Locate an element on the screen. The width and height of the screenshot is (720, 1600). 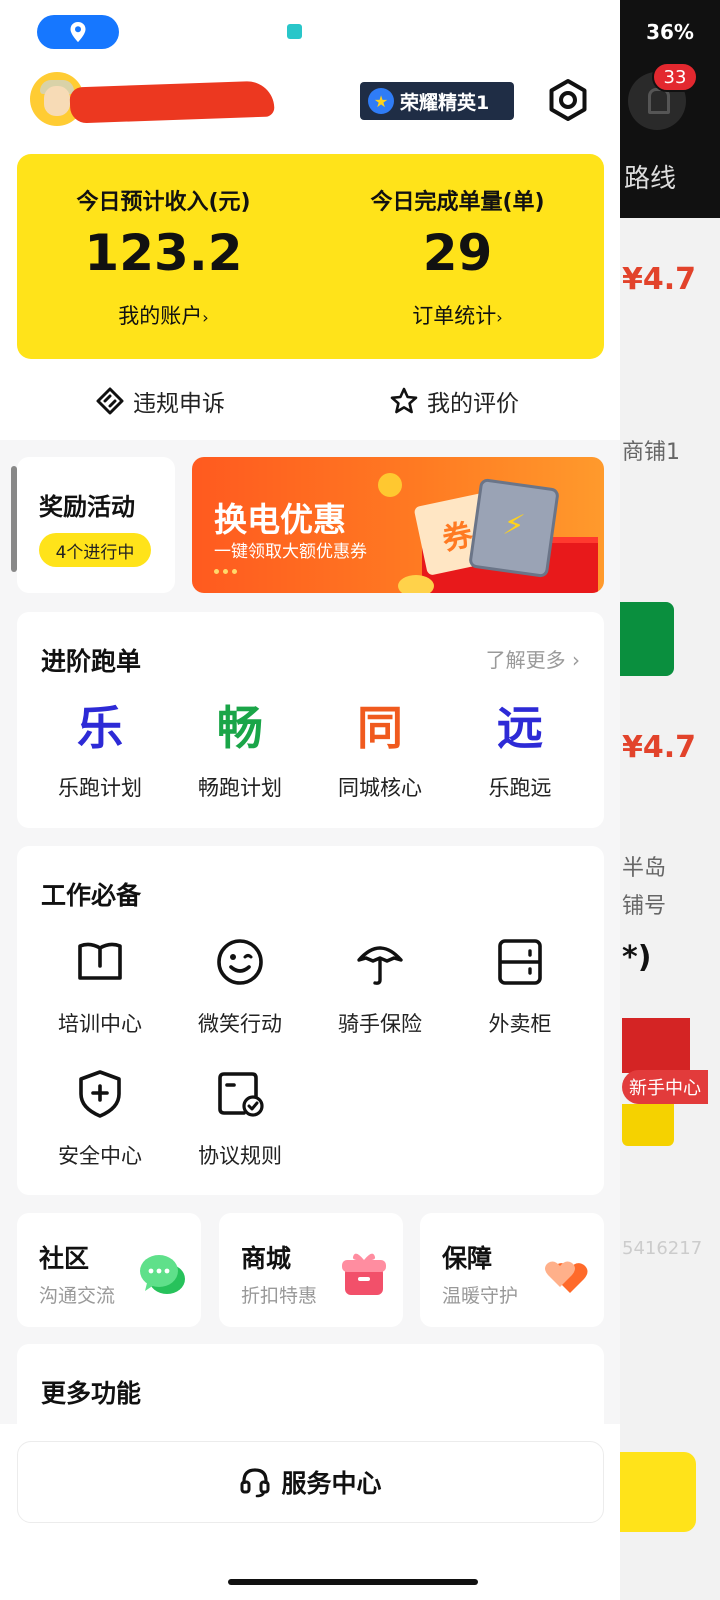
tool-label: 协议规则 is located at coordinates (240, 1156).